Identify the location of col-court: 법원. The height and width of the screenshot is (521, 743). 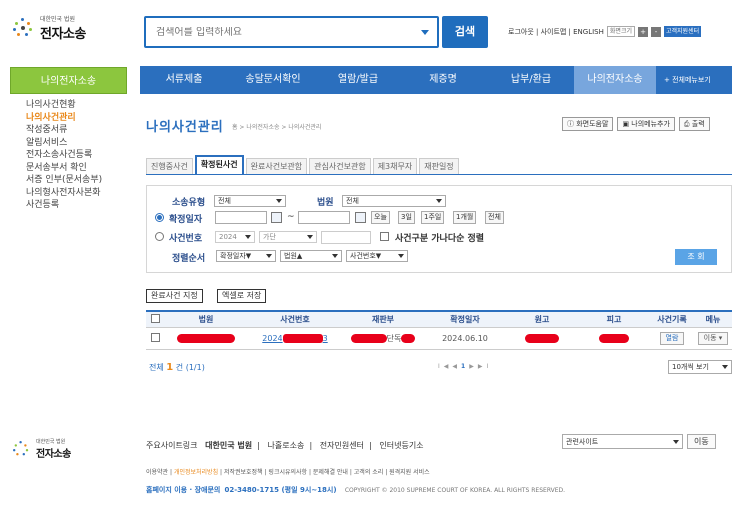
(206, 319).